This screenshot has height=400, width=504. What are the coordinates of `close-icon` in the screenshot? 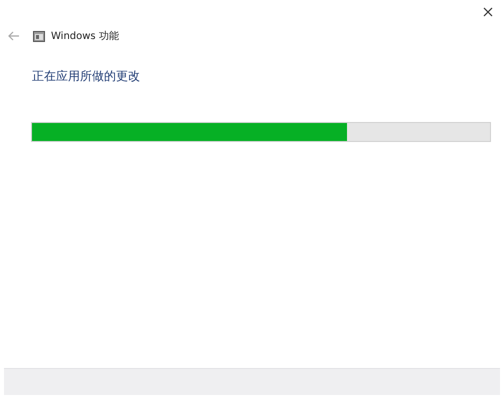 It's located at (488, 12).